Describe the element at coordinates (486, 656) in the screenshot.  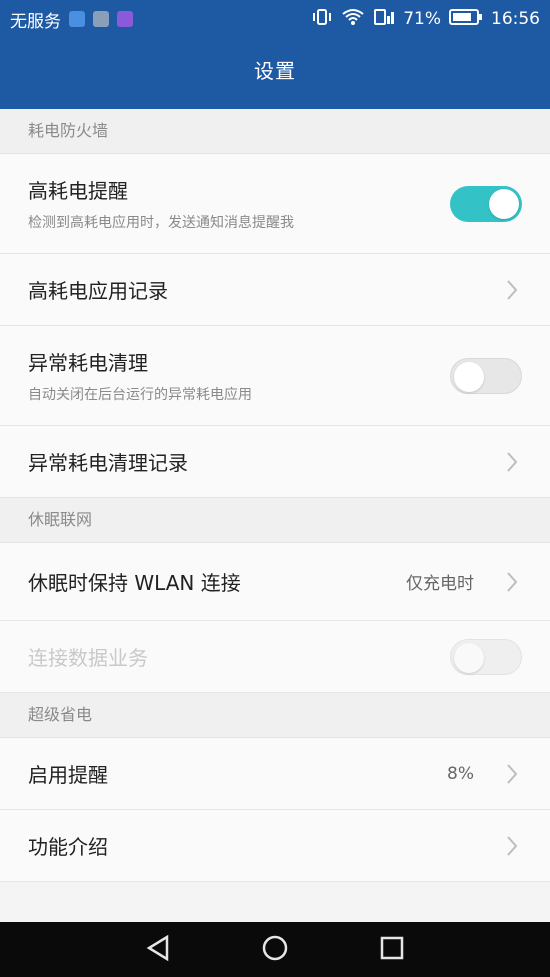
I see `data-service-toggle` at that location.